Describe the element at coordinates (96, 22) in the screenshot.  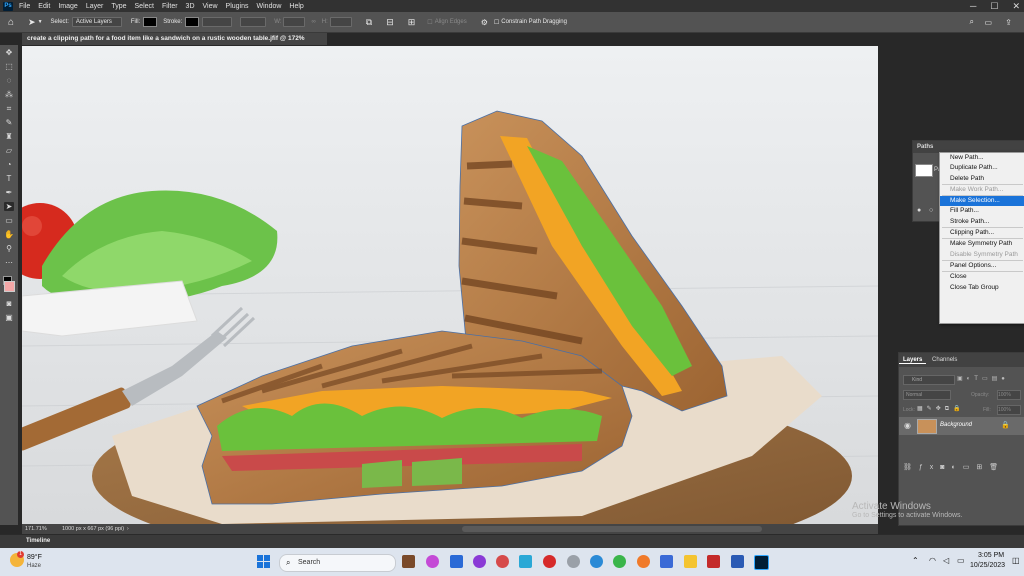
I see `select-dropdown: Active Layers` at that location.